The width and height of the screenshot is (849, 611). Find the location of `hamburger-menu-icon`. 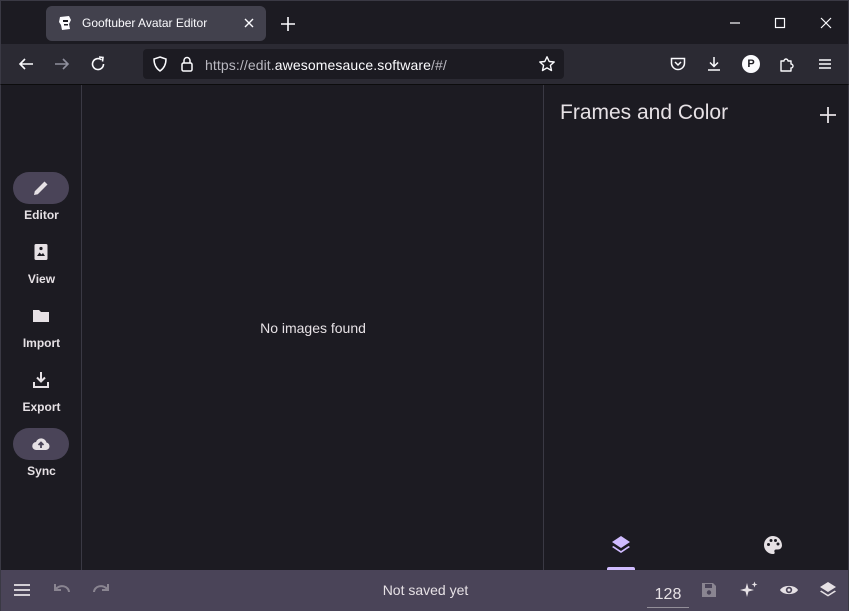

hamburger-menu-icon is located at coordinates (22, 590).